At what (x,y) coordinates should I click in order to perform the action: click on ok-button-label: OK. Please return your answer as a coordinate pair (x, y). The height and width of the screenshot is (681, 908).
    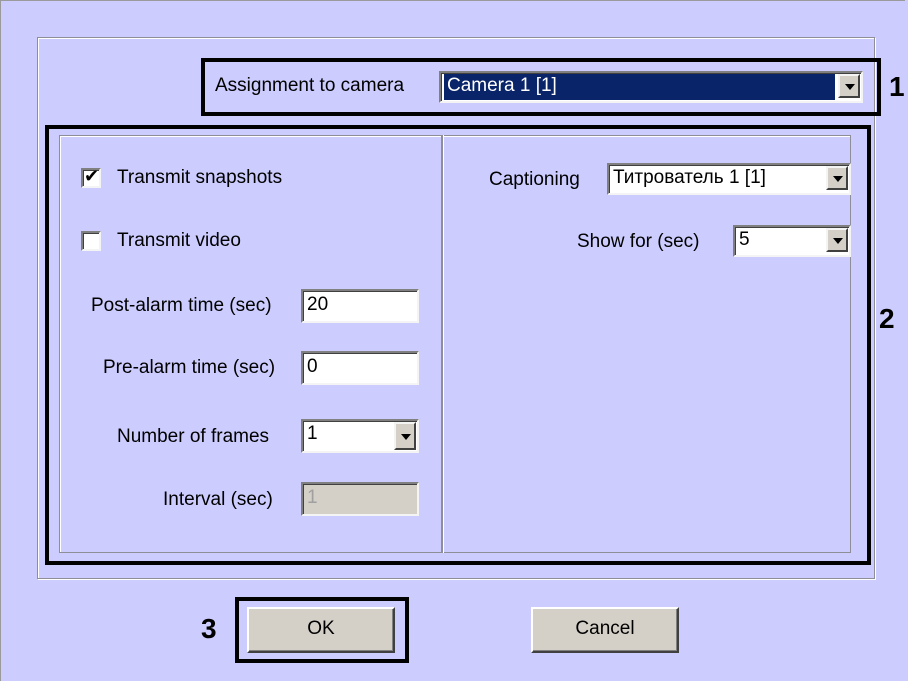
    Looking at the image, I should click on (321, 628).